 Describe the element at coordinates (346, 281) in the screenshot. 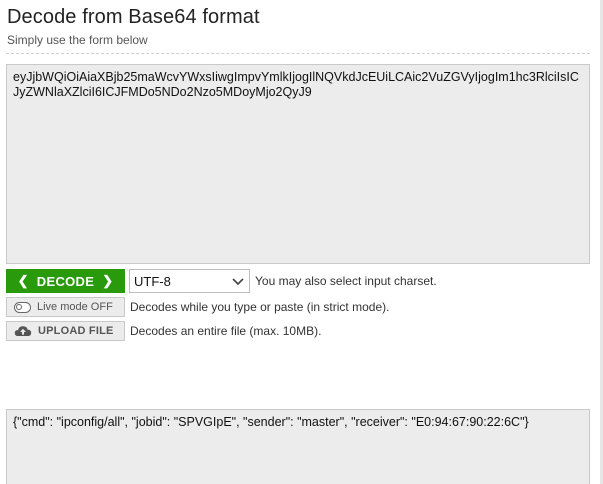

I see `charset-hint: You may also select input charset.` at that location.